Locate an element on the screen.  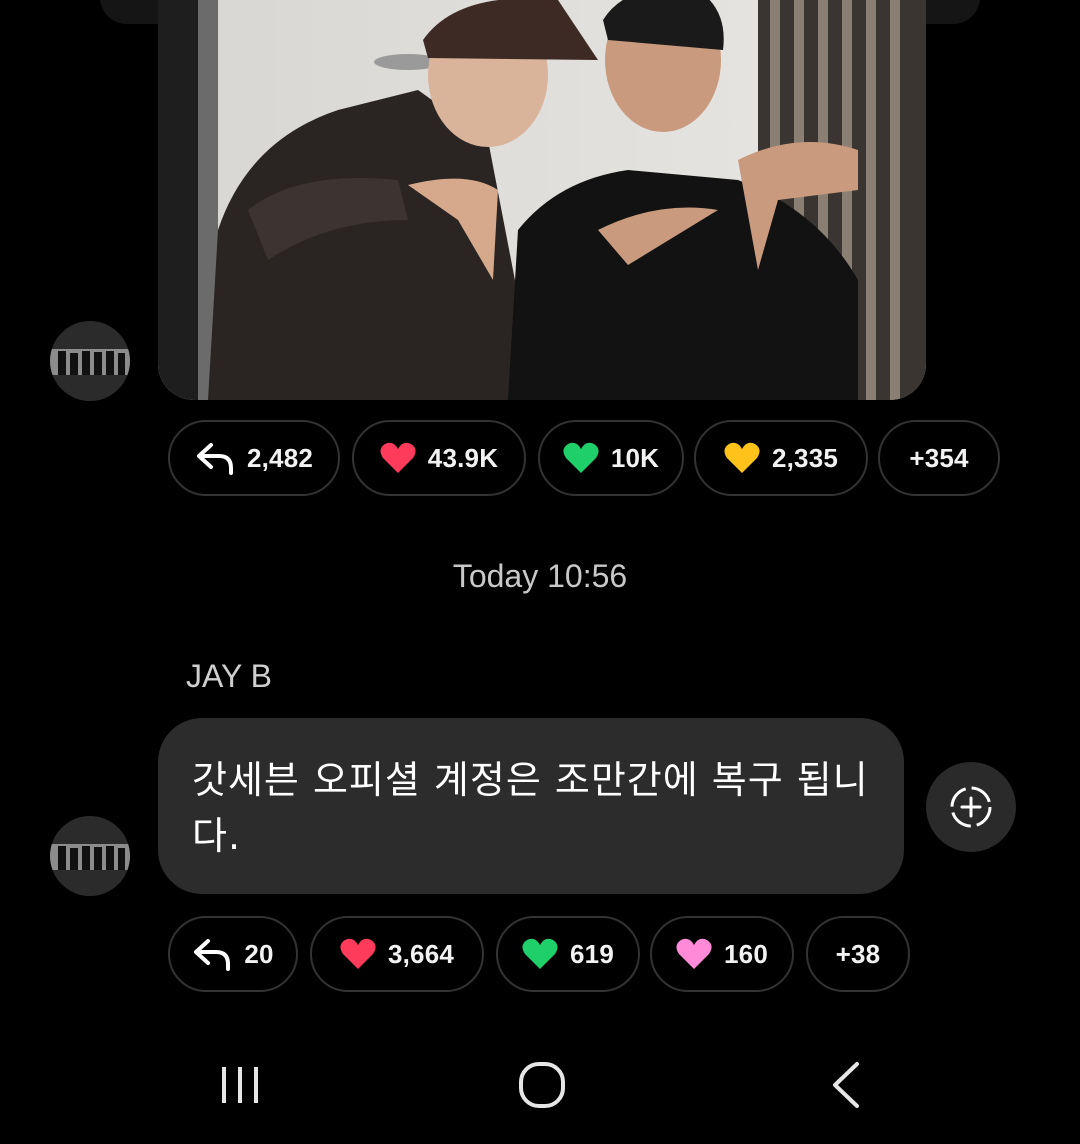
recent-apps-button is located at coordinates (240, 1085).